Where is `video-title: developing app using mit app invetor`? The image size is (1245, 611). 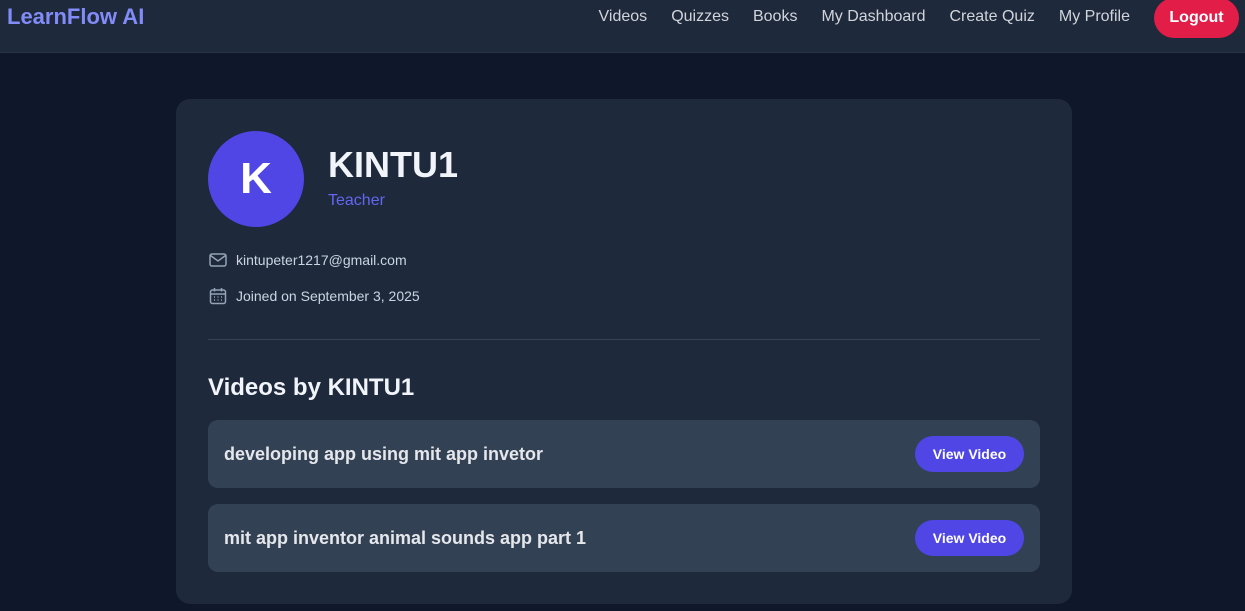
video-title: developing app using mit app invetor is located at coordinates (384, 454).